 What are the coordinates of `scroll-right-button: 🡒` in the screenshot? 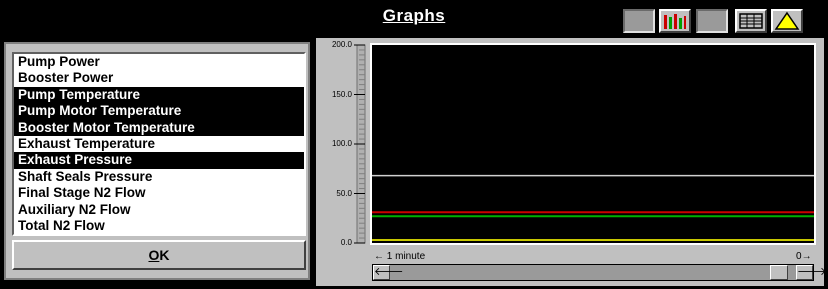 It's located at (811, 272).